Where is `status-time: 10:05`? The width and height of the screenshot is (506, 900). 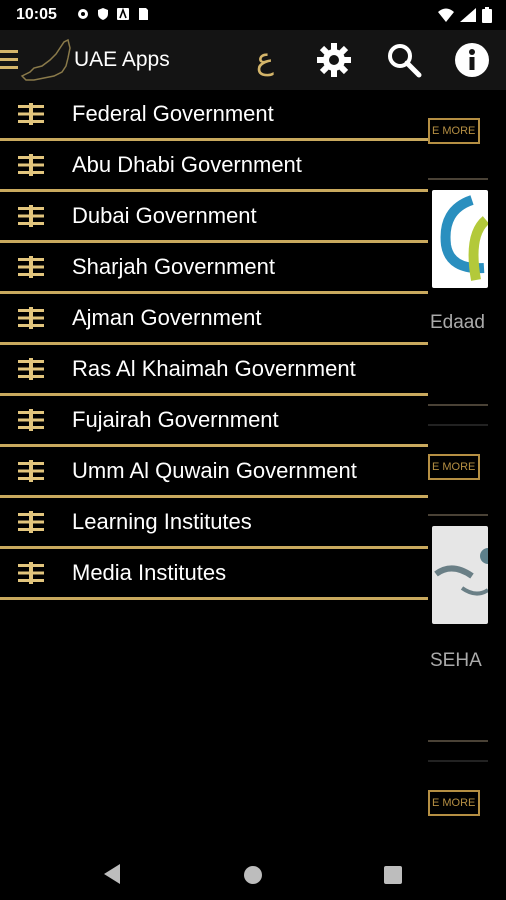 status-time: 10:05 is located at coordinates (36, 14).